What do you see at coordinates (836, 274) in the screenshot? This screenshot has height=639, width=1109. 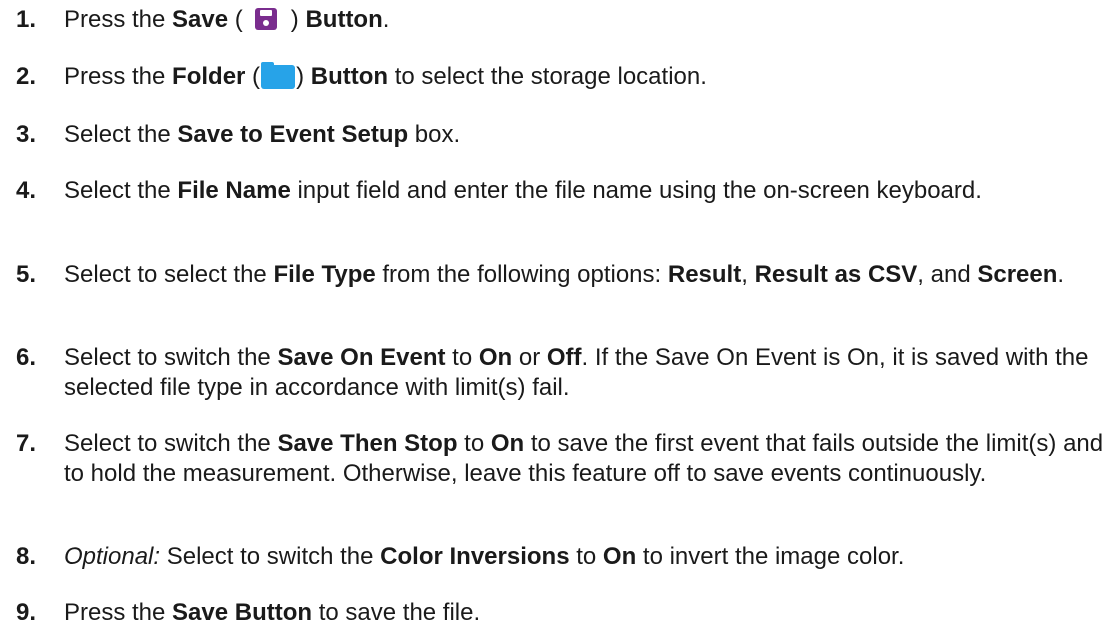 I see `emphasis-text: Result as CSV` at bounding box center [836, 274].